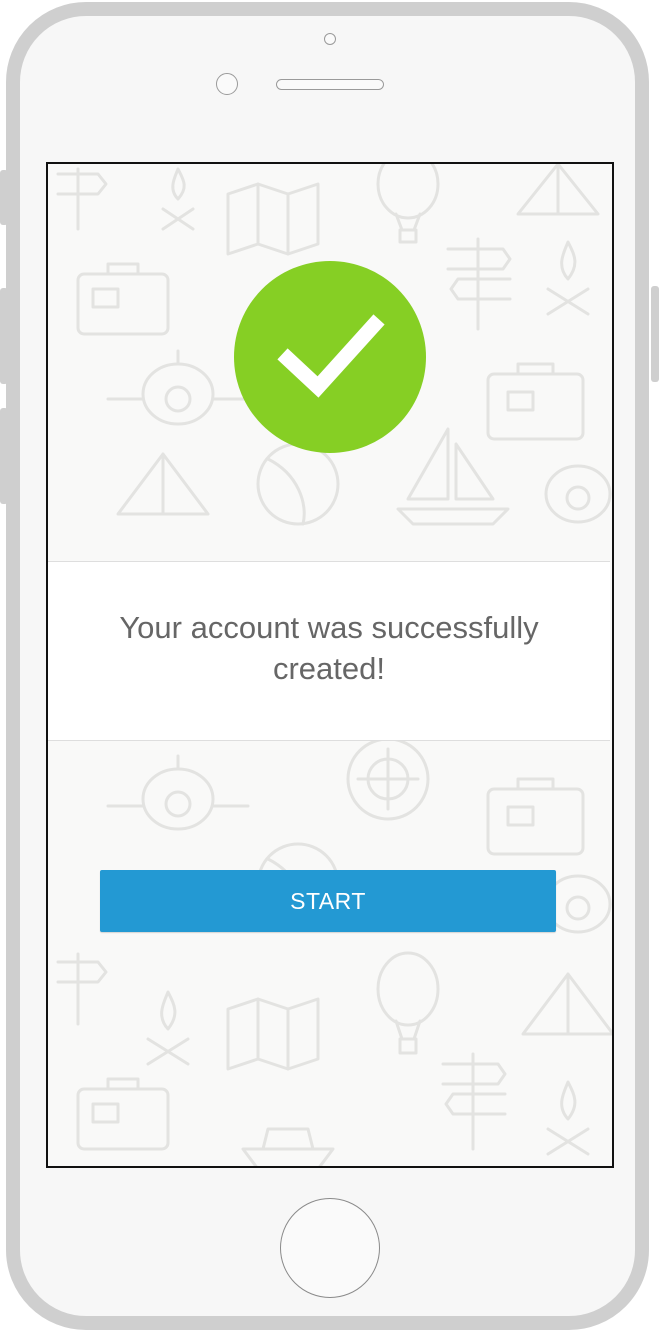 This screenshot has width=659, height=1336. What do you see at coordinates (330, 39) in the screenshot?
I see `front-camera` at bounding box center [330, 39].